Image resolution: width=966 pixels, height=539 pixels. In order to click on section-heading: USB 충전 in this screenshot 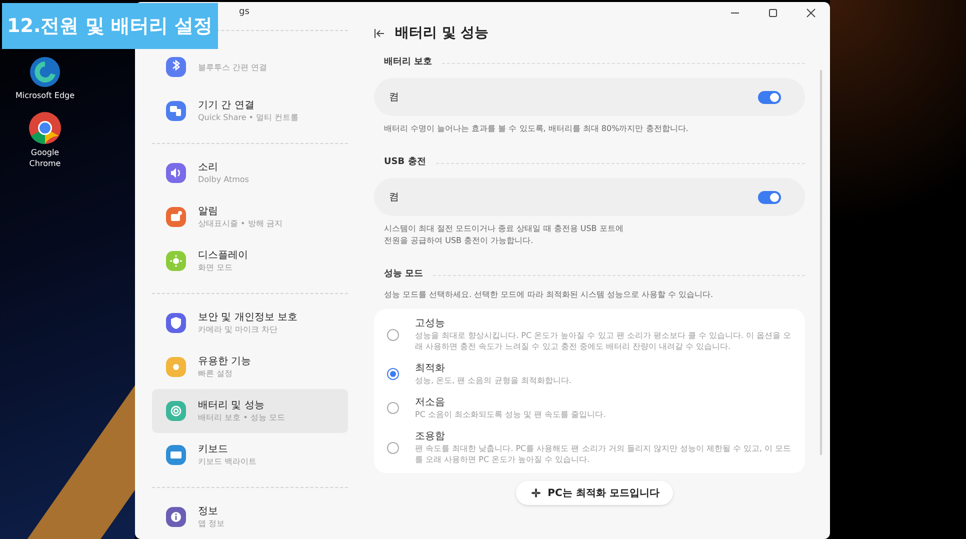, I will do `click(404, 163)`.